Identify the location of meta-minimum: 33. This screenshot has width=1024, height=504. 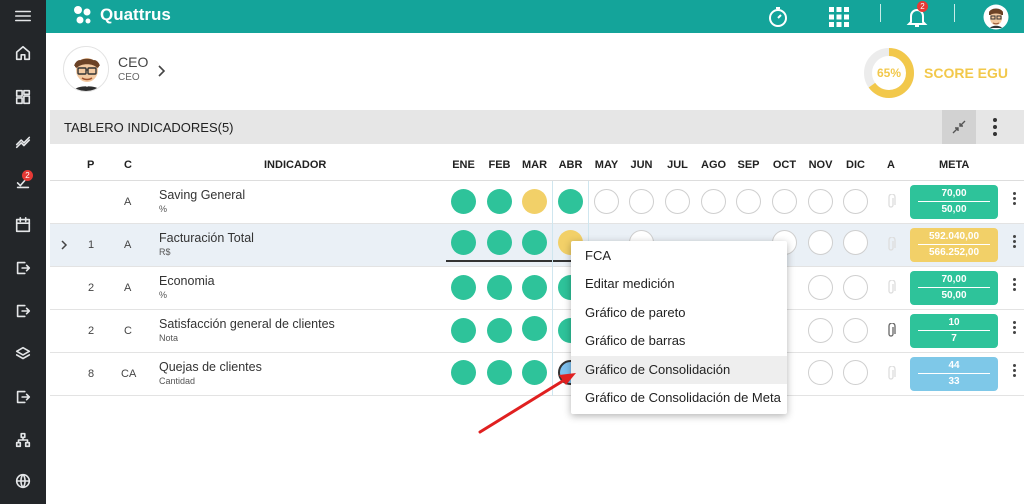
(954, 381).